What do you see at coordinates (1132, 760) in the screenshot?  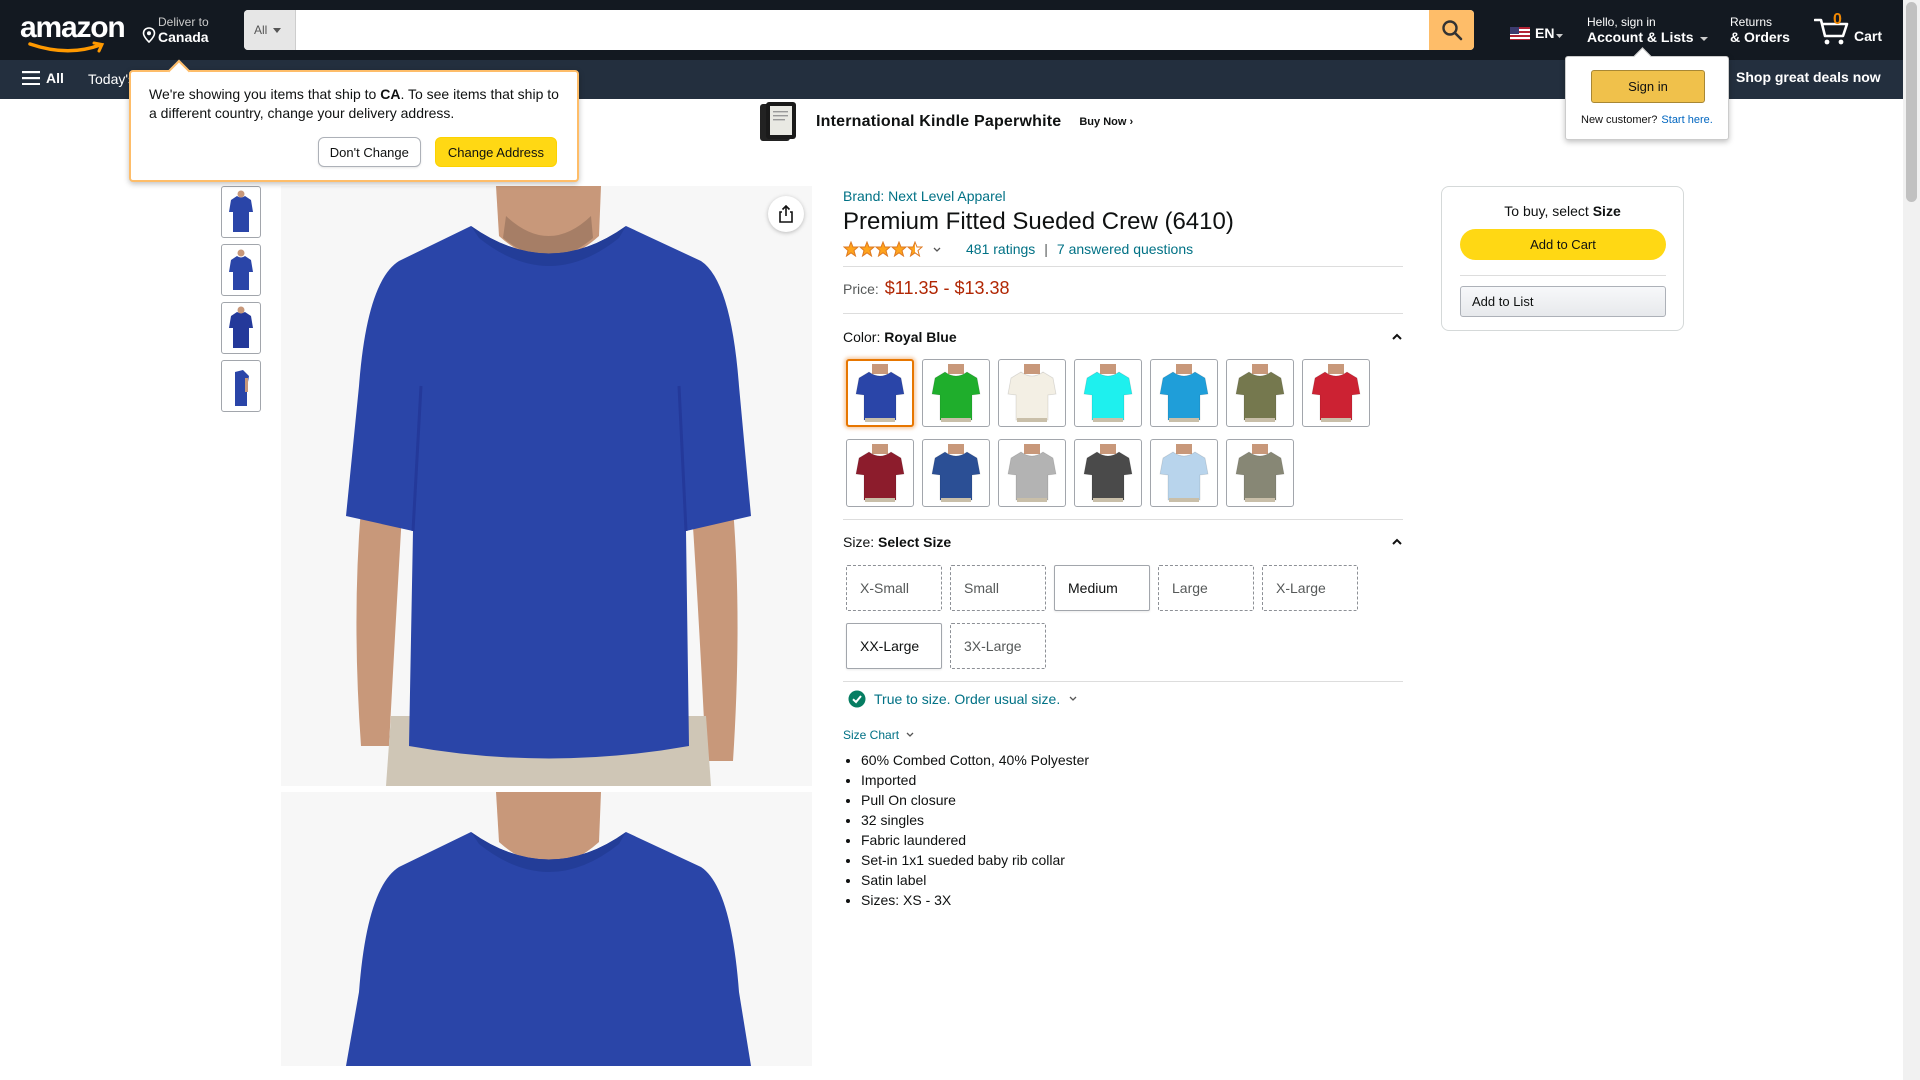 I see `feature-bullet: 60% Combed Cotton, 40% Polyester` at bounding box center [1132, 760].